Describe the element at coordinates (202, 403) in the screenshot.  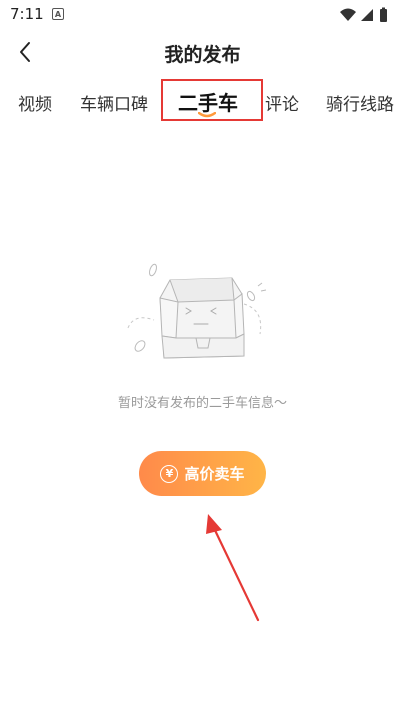
I see `empty-state-message: 暂时没有发布的二手车信息～` at that location.